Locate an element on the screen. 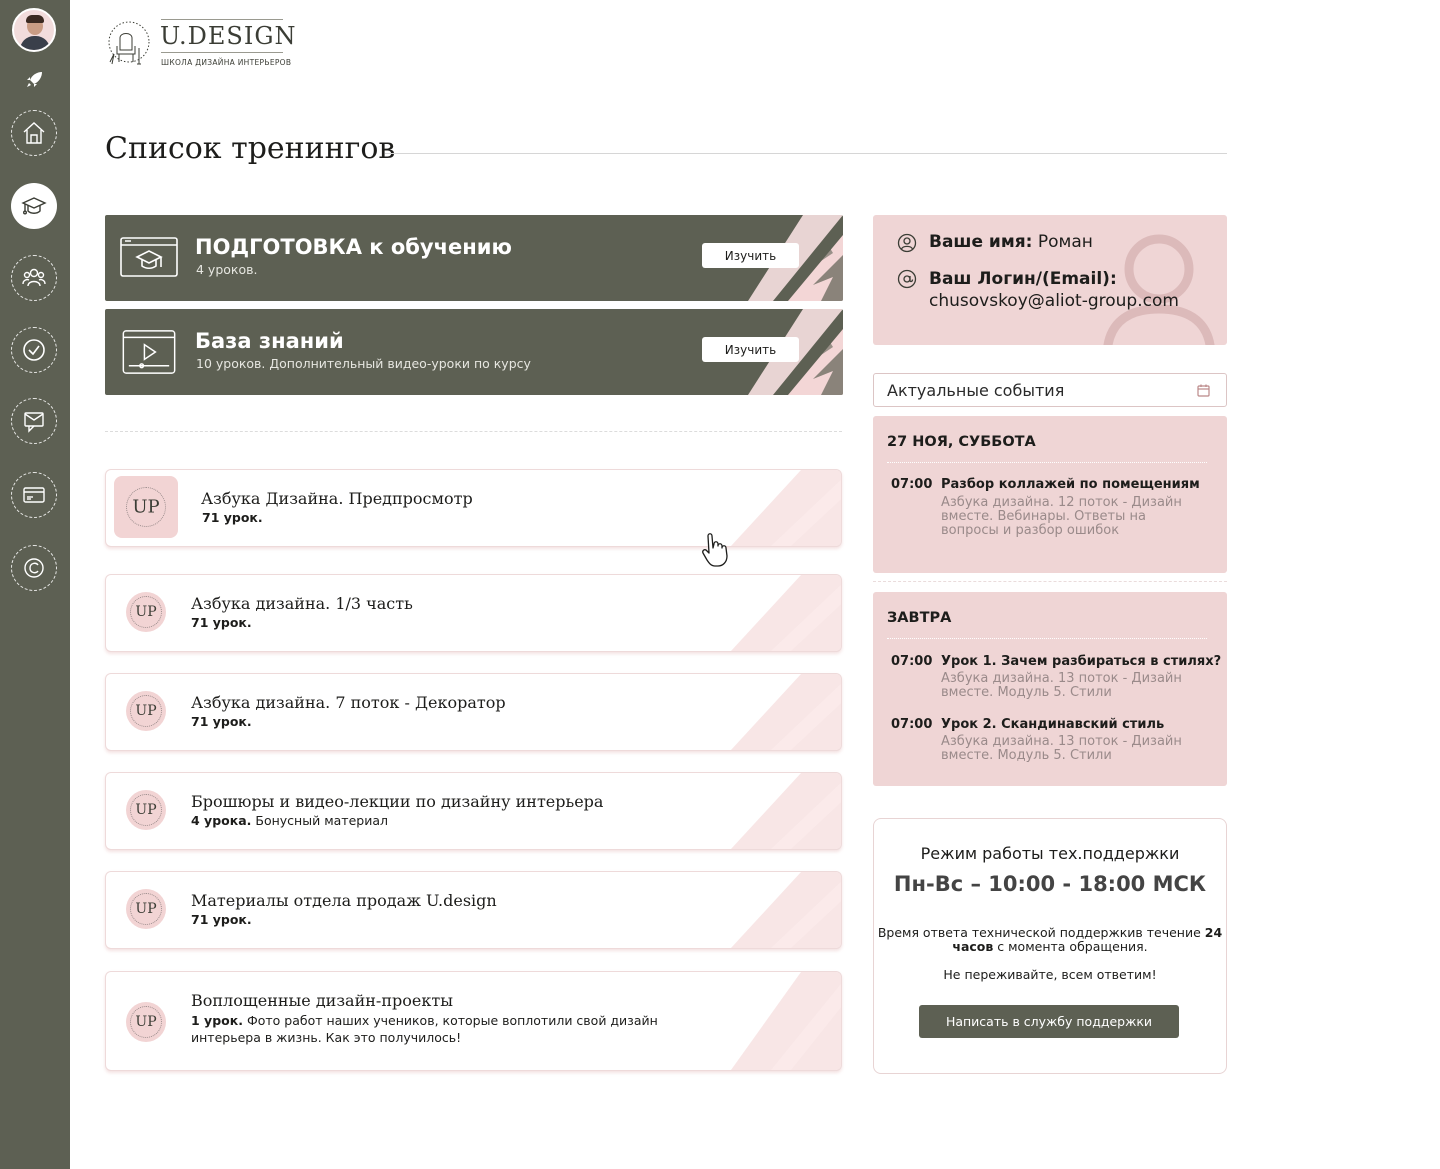 This screenshot has width=1440, height=1169. armchair-logo-icon is located at coordinates (129, 43).